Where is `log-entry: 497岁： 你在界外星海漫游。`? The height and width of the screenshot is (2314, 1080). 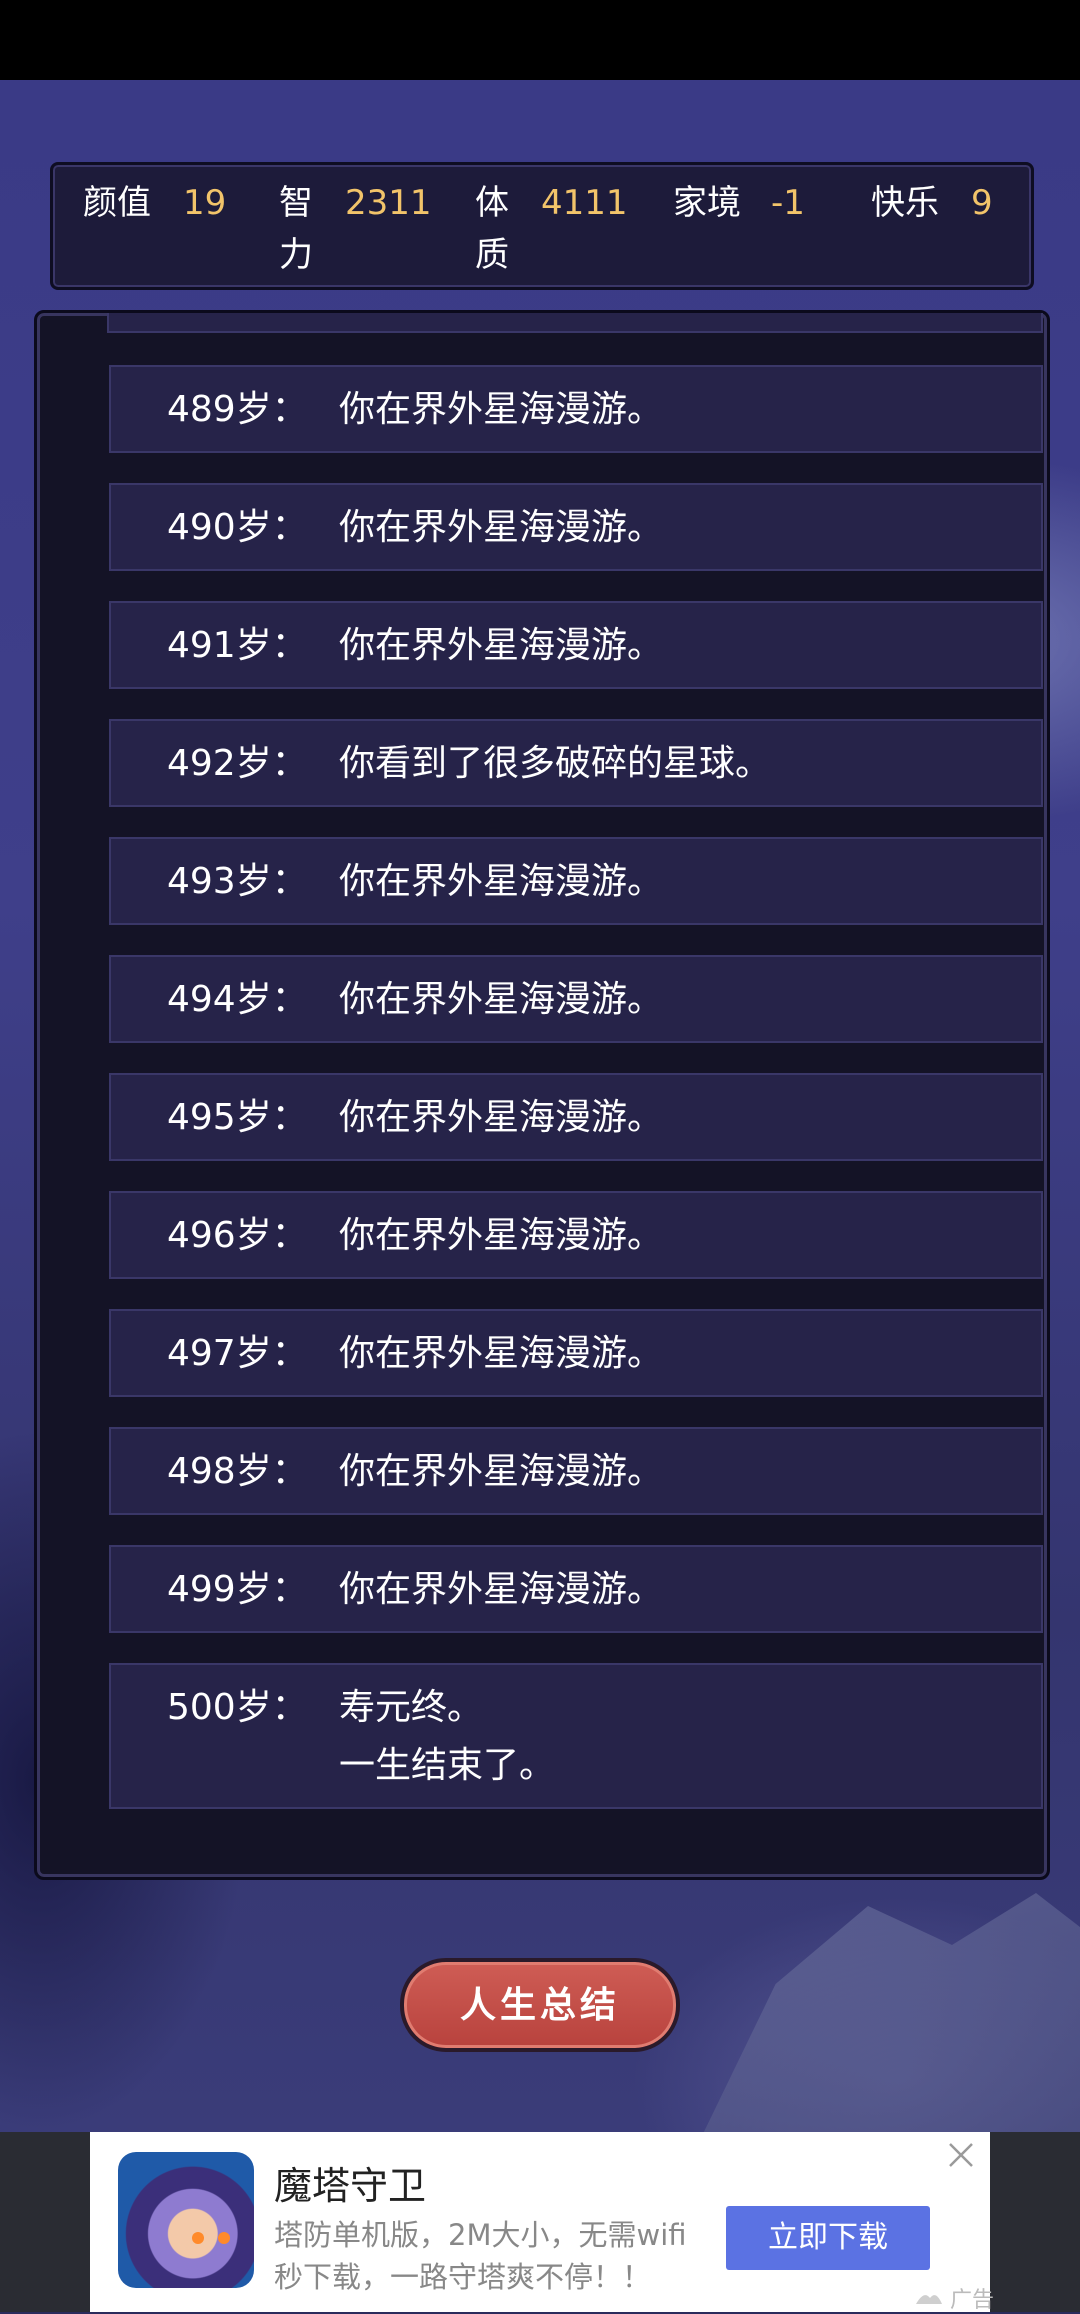
log-entry: 497岁： 你在界外星海漫游。 is located at coordinates (576, 1353).